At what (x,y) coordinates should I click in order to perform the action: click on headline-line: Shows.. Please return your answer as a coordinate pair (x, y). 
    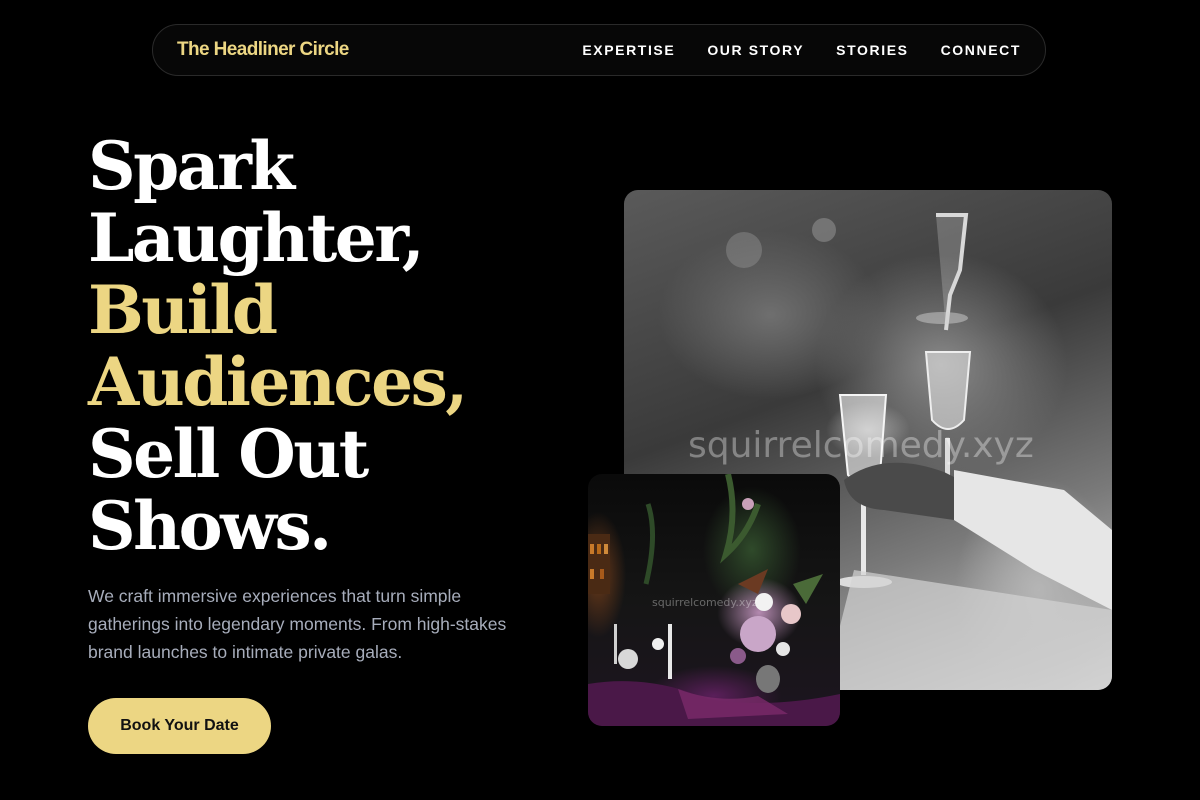
    Looking at the image, I should click on (210, 526).